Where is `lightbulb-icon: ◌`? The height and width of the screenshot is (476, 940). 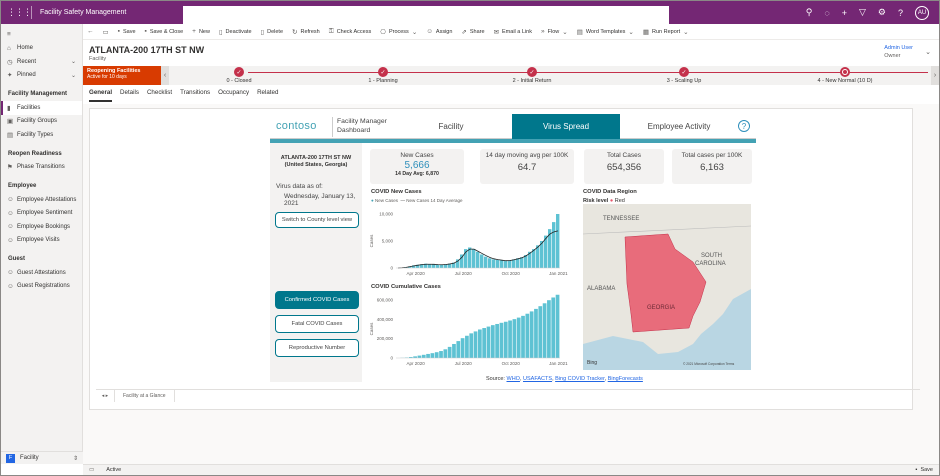 lightbulb-icon: ◌ is located at coordinates (826, 13).